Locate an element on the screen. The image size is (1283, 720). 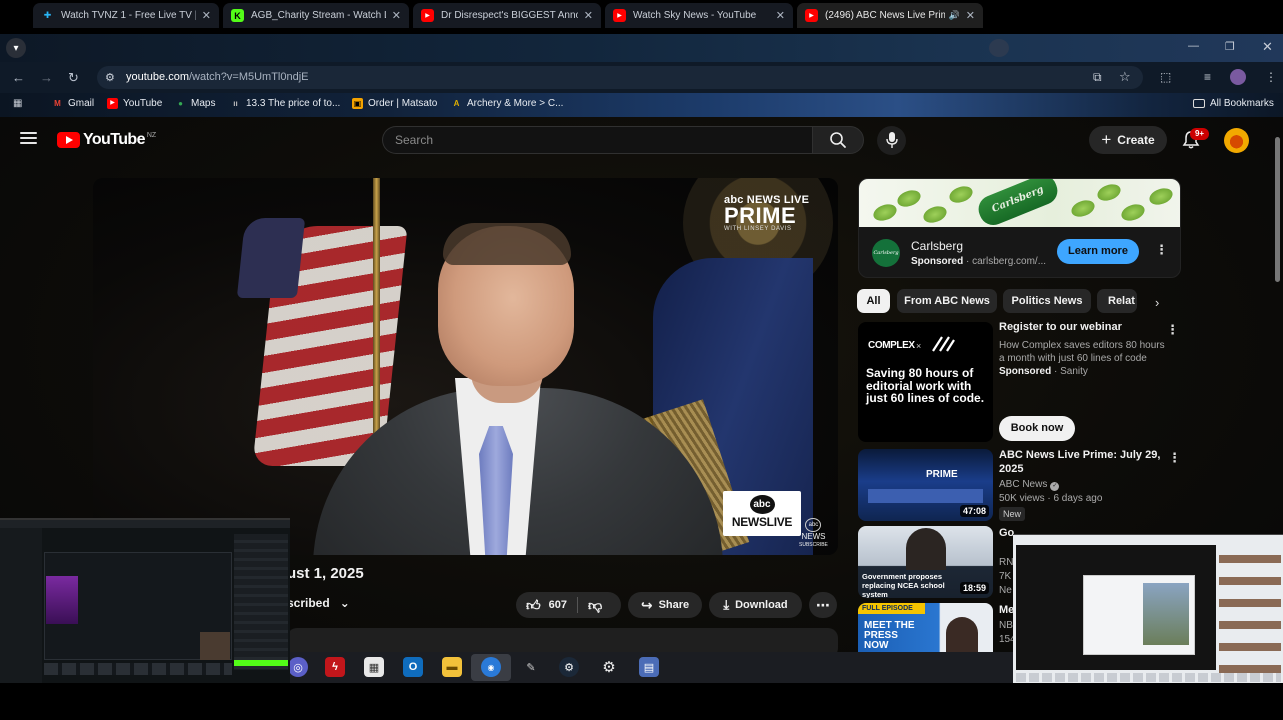
new-tab-button is located at coordinates (999, 48).